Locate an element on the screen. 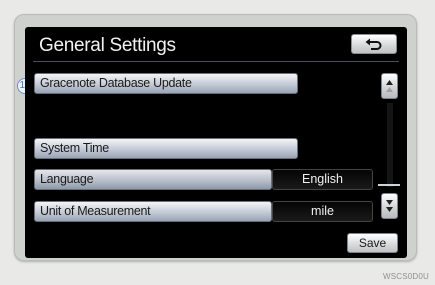  chevron-up-icon is located at coordinates (389, 86).